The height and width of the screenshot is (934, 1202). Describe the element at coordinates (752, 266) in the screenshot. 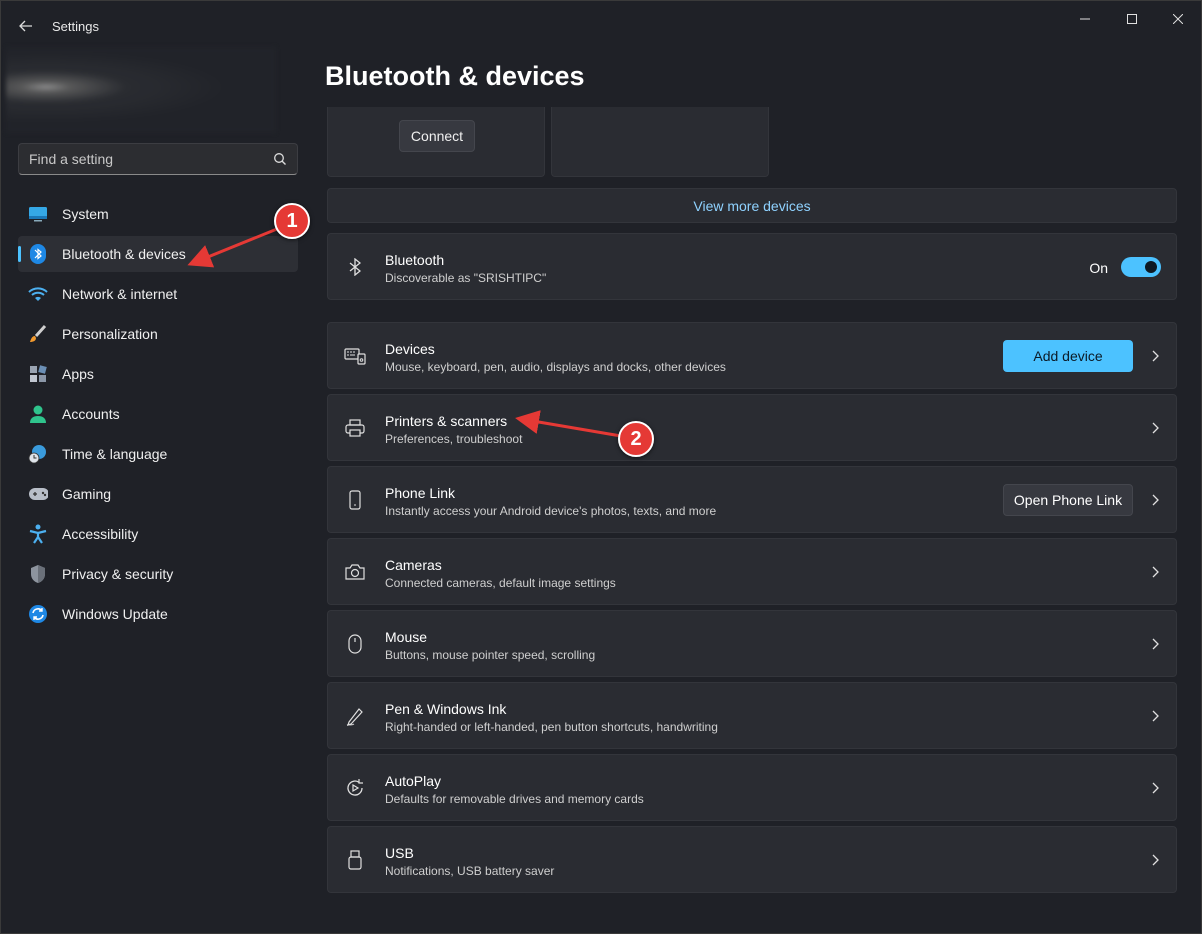

I see `bluetooth-card: Bluetooth Discoverable as "SRISHTIPC" On` at that location.